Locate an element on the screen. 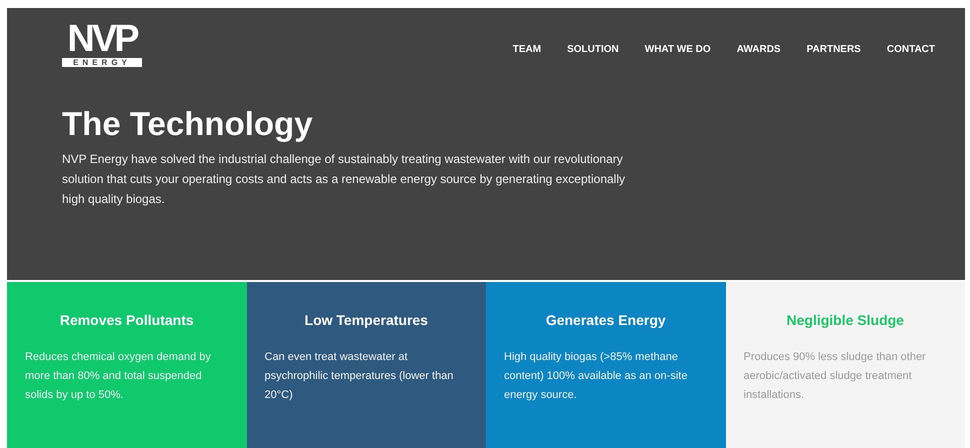  feature-title: Removes Pollutants is located at coordinates (126, 320).